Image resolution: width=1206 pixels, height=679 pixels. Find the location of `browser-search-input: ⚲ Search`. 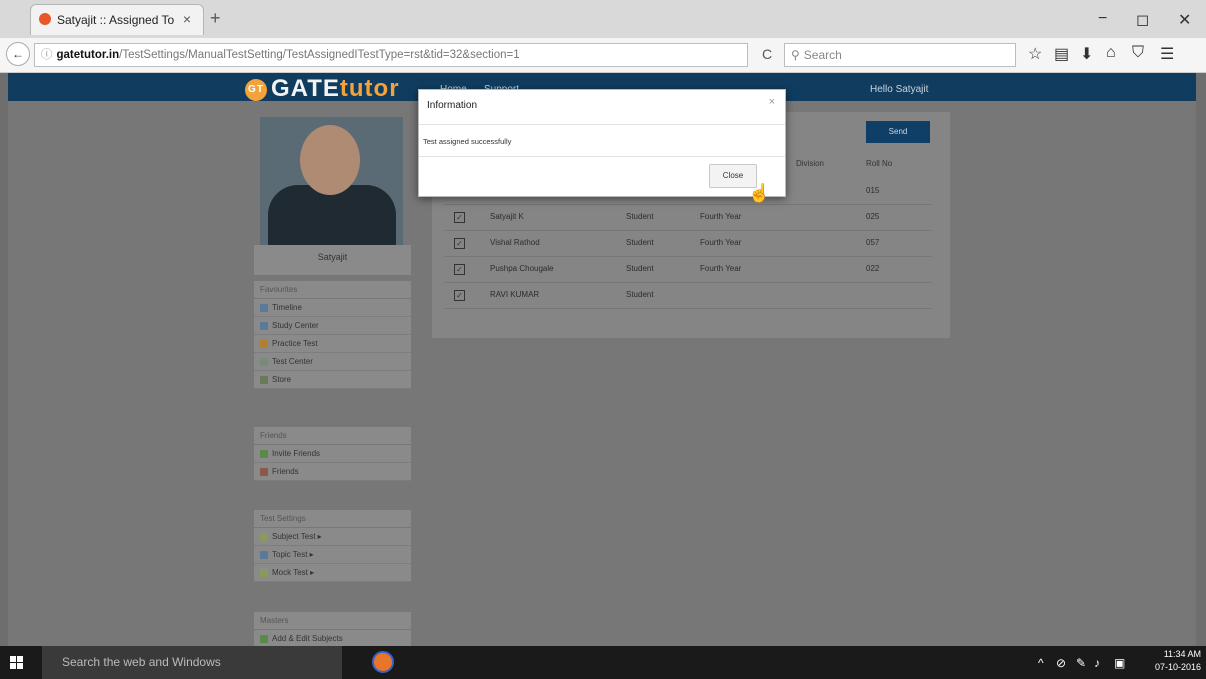

browser-search-input: ⚲ Search is located at coordinates (900, 55).